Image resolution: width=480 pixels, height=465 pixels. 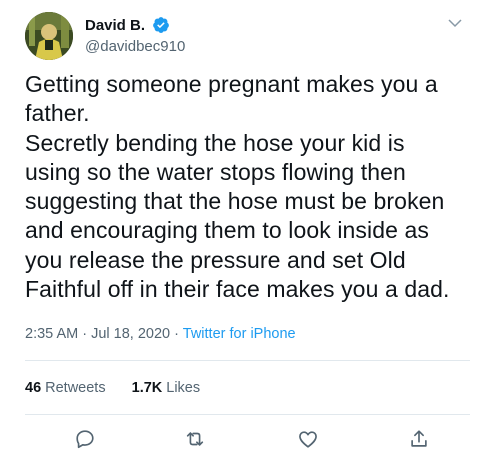 What do you see at coordinates (135, 36) in the screenshot?
I see `user-names: David B. @davidbec910` at bounding box center [135, 36].